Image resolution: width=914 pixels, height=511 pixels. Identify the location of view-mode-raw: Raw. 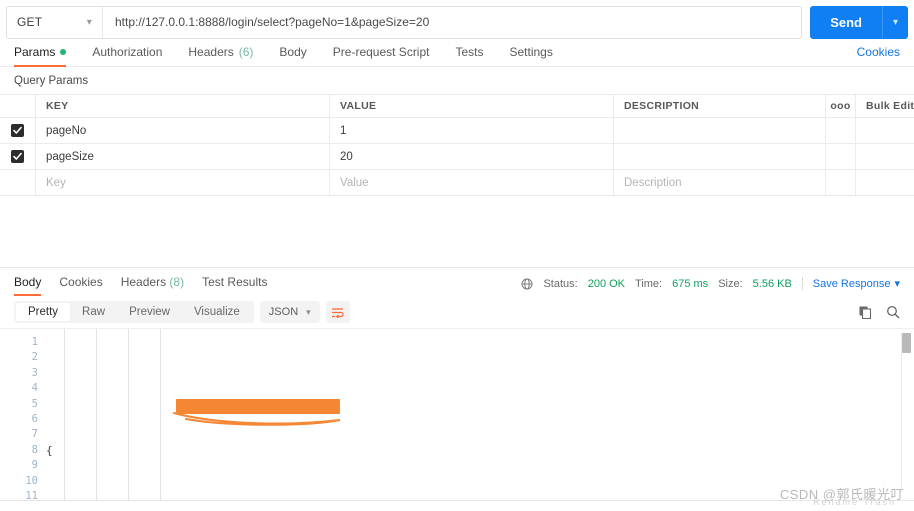
(93, 312).